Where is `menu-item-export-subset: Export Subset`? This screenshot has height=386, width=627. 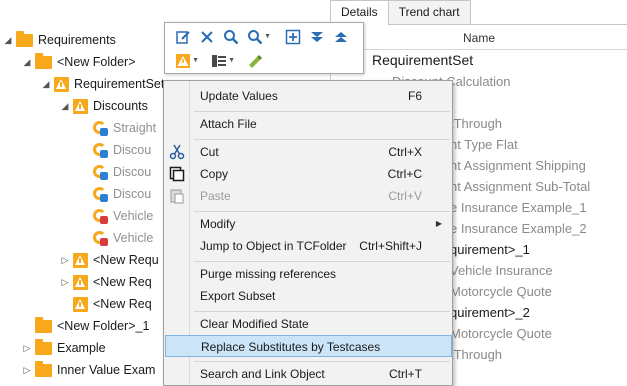 menu-item-export-subset: Export Subset is located at coordinates (308, 296).